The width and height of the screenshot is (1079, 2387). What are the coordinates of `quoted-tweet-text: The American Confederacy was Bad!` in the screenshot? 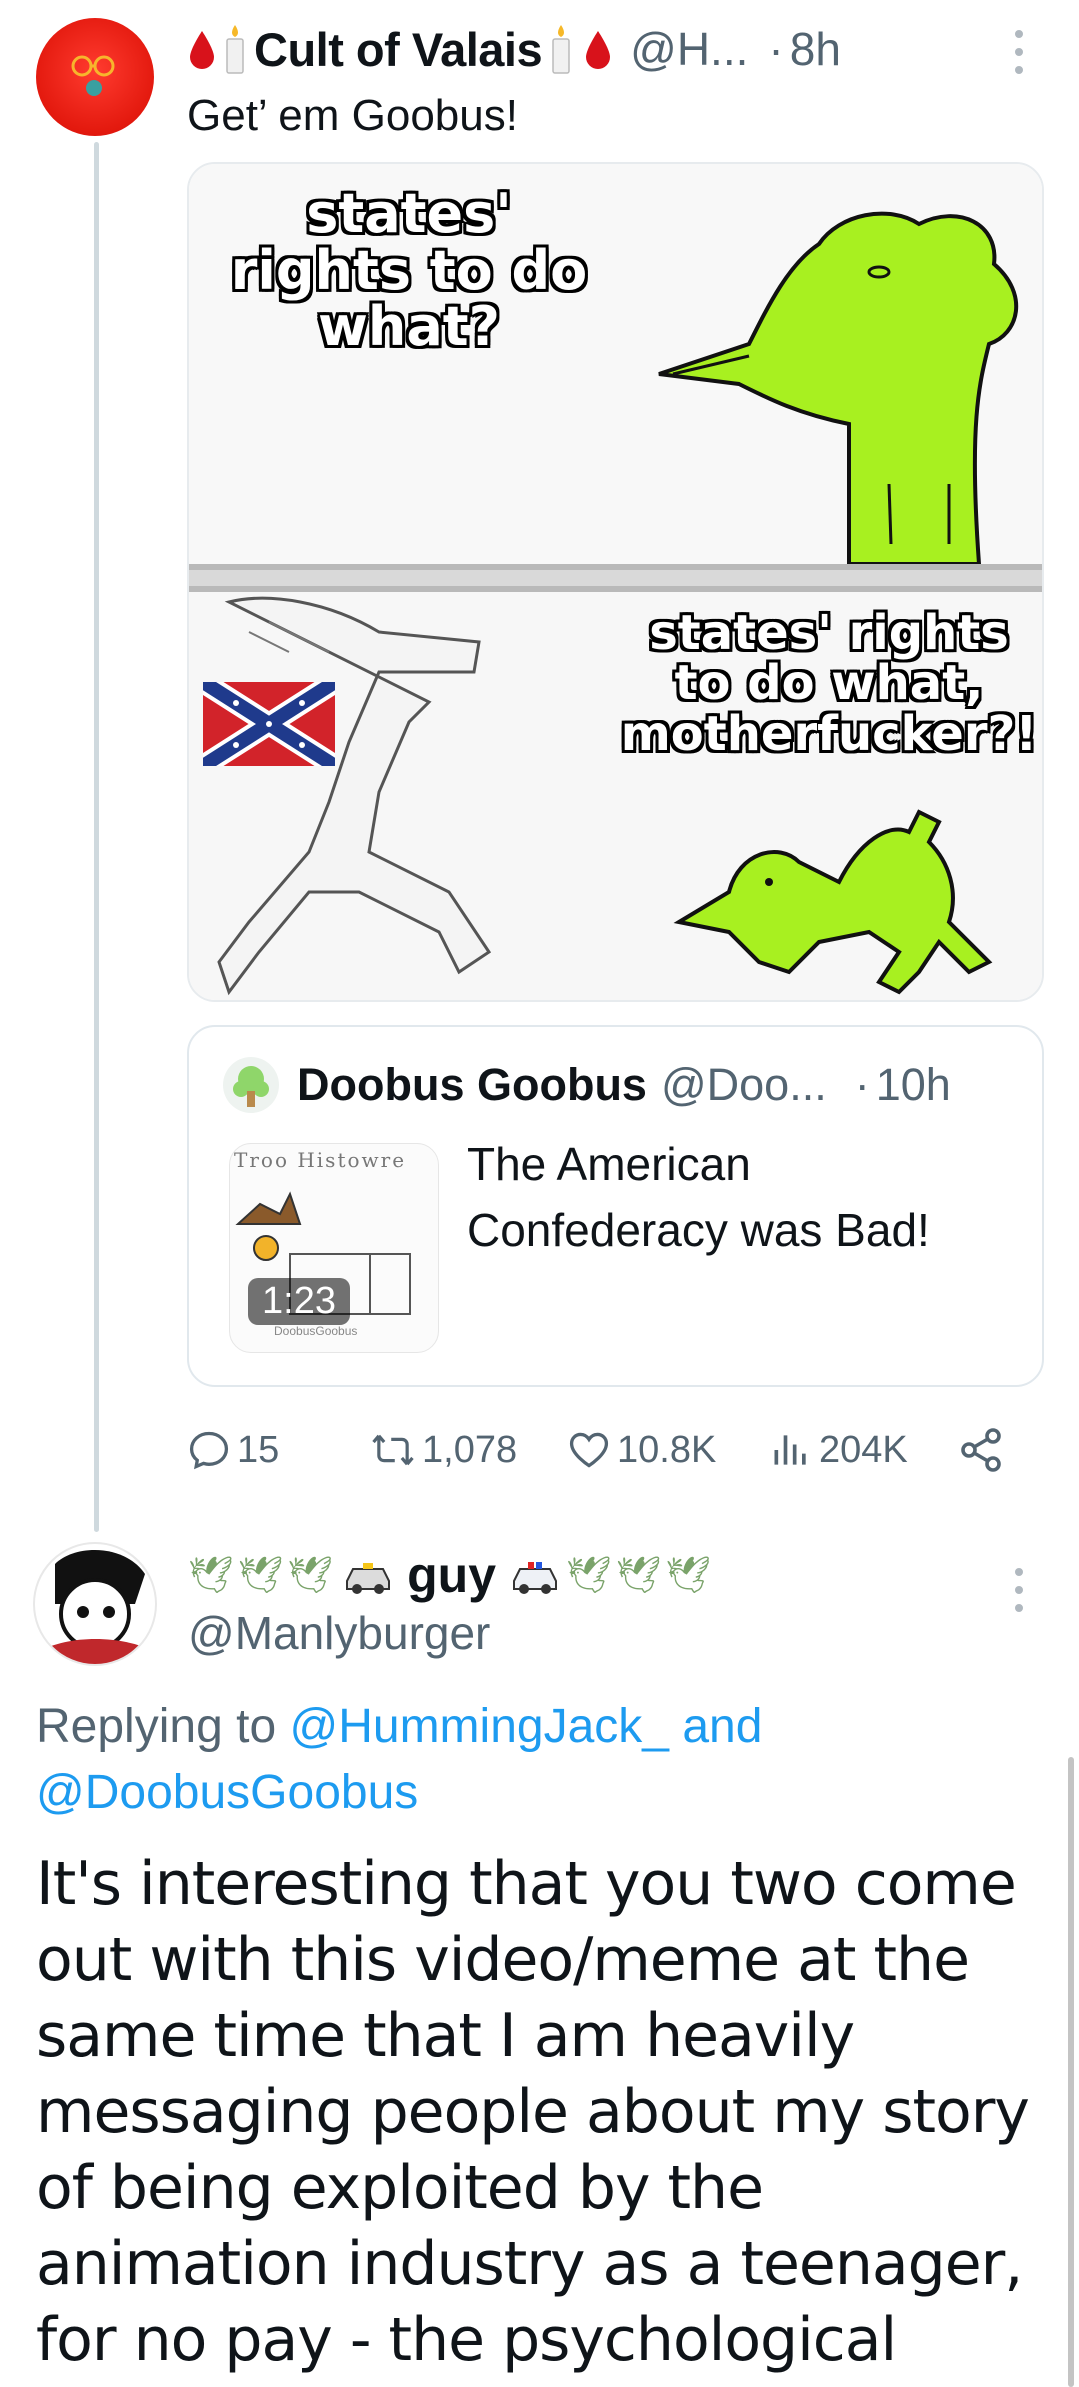 It's located at (698, 1197).